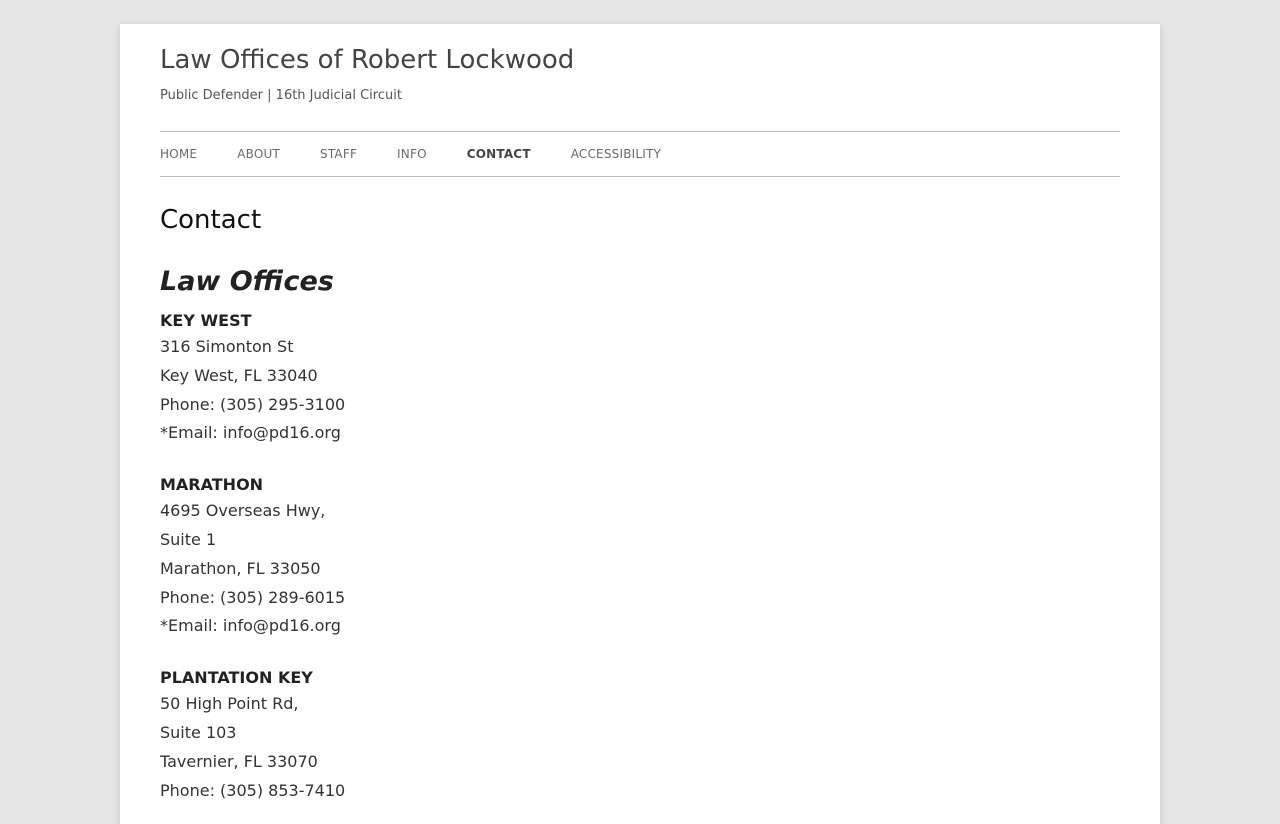 Image resolution: width=1280 pixels, height=824 pixels. Describe the element at coordinates (212, 485) in the screenshot. I see `office-name: MARATHON` at that location.